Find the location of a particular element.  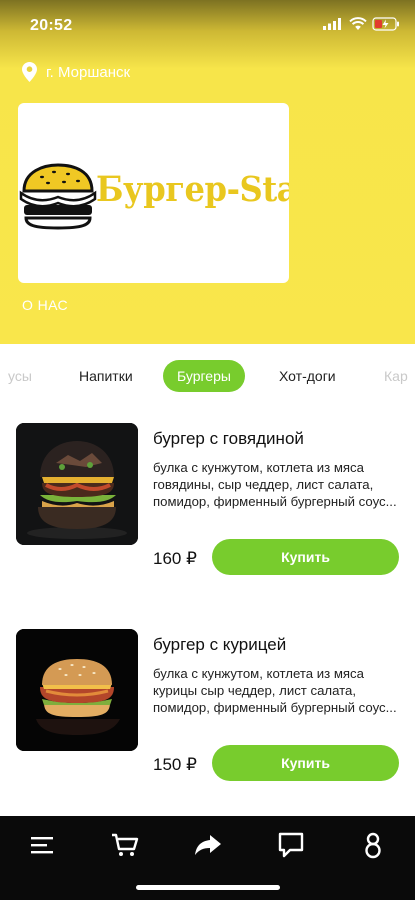

tab-sauces: усы is located at coordinates (20, 376).